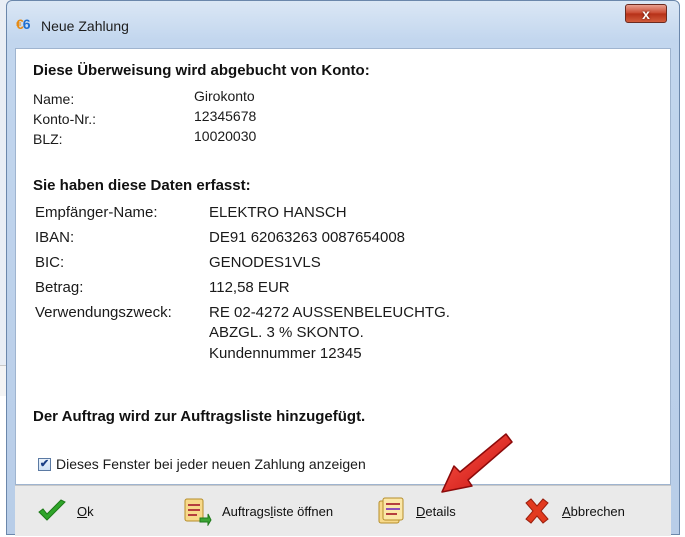 The image size is (685, 537). What do you see at coordinates (198, 512) in the screenshot?
I see `order-list-icon` at bounding box center [198, 512].